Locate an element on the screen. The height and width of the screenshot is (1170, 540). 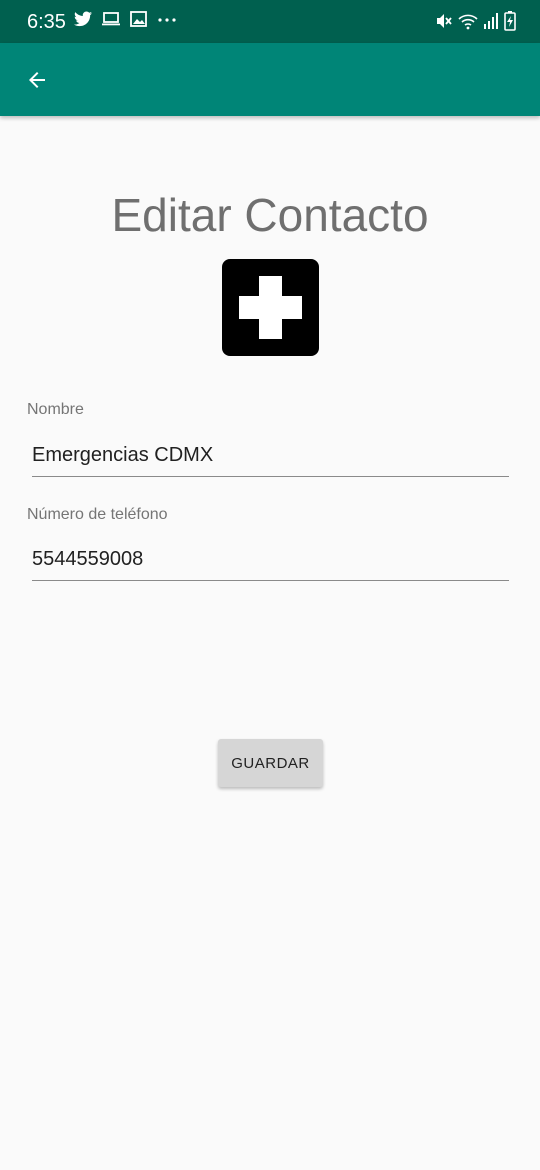
back-button is located at coordinates (37, 80).